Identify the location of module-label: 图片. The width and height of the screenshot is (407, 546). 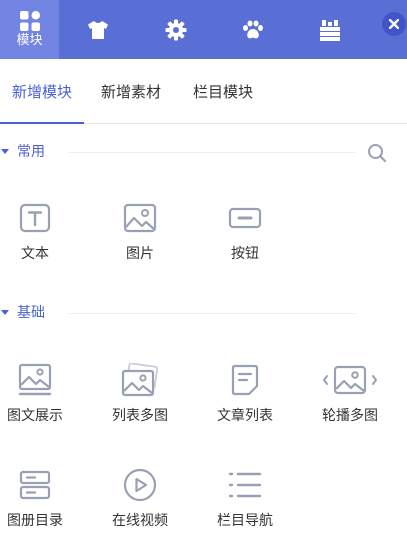
(140, 254).